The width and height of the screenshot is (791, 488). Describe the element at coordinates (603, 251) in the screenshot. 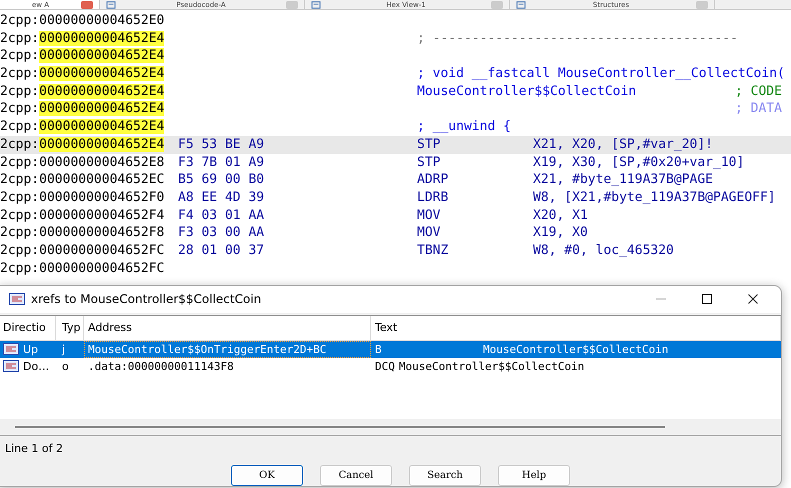

I see `operands: W8, #0, loc_465320` at that location.